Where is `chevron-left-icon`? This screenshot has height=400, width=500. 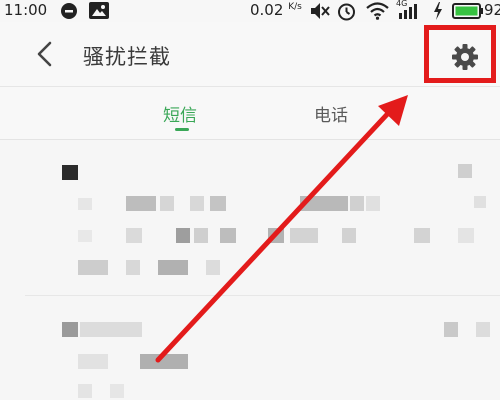
chevron-left-icon is located at coordinates (44, 54).